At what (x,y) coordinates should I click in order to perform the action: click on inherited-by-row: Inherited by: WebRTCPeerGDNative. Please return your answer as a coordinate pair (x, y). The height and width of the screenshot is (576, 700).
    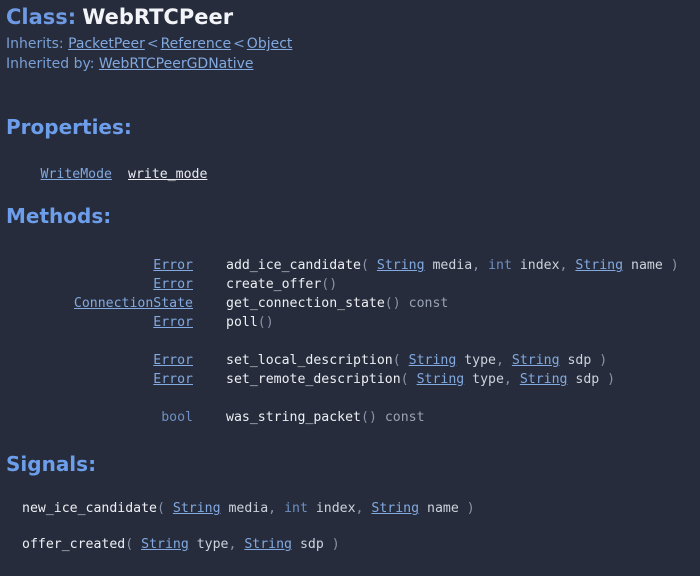
    Looking at the image, I should click on (130, 64).